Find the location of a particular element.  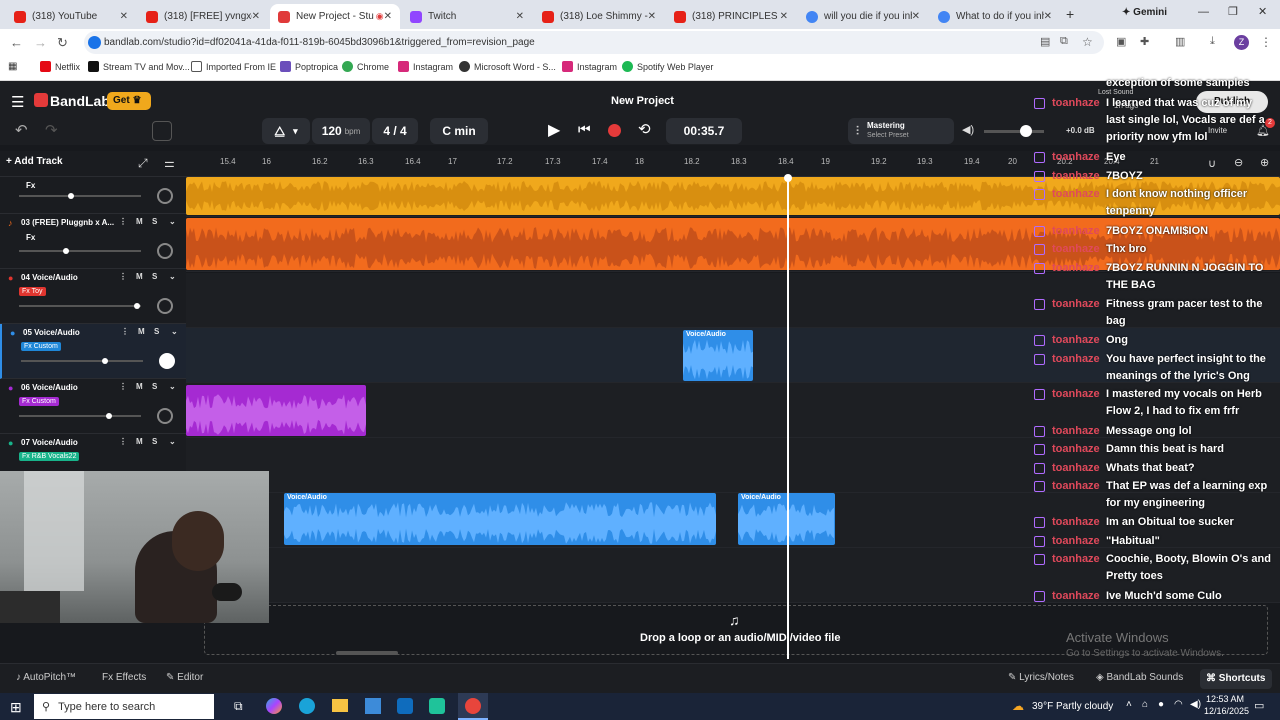

horizontal-scrollbar is located at coordinates (367, 653).